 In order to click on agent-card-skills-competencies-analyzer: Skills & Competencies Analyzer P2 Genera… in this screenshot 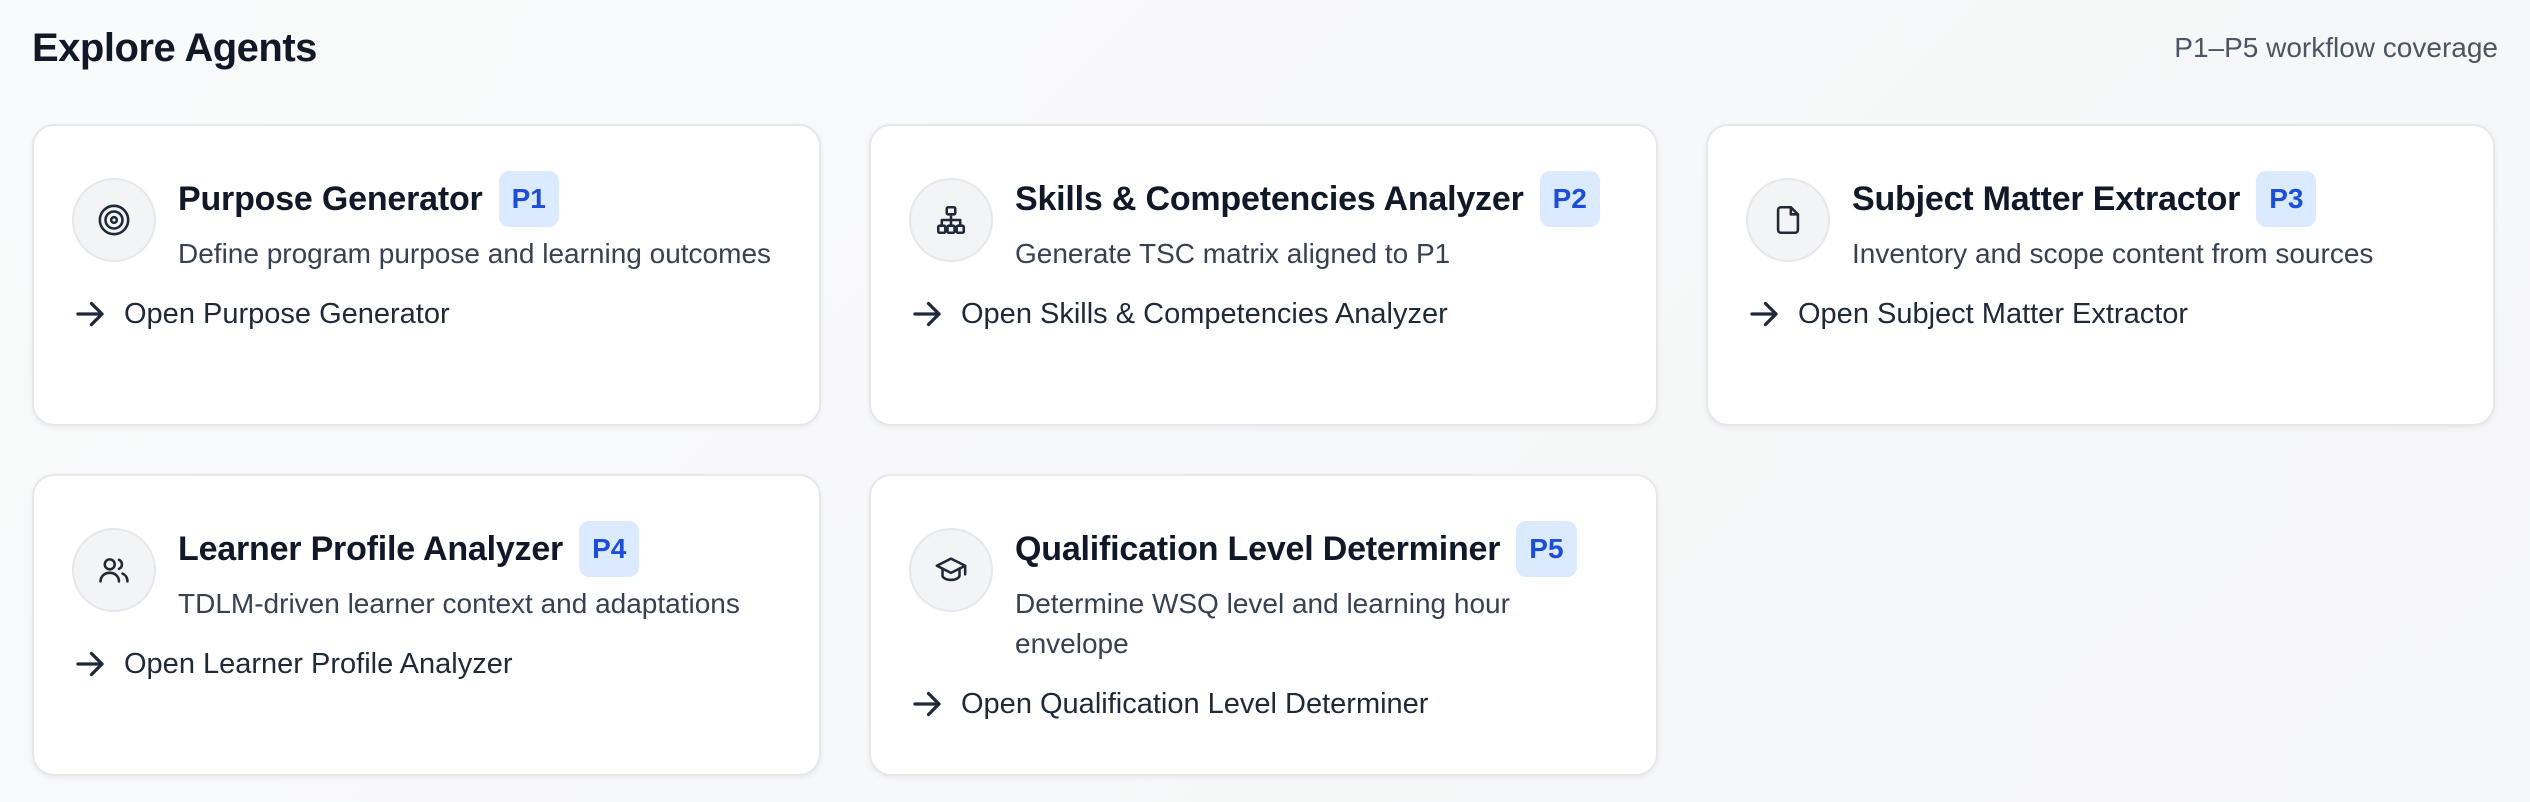, I will do `click(1263, 275)`.